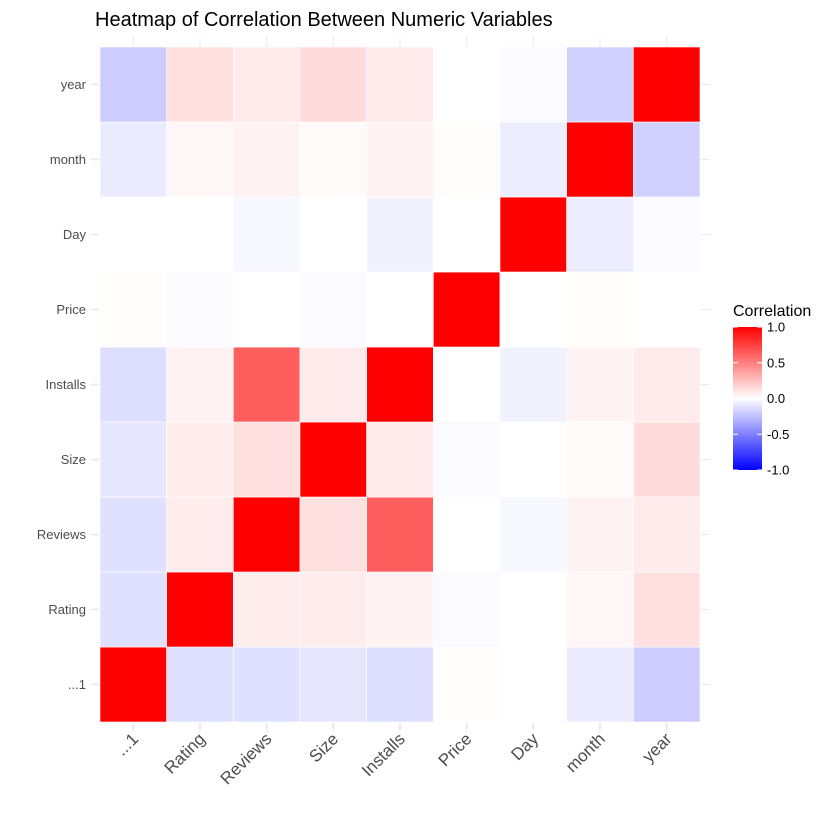 This screenshot has height=840, width=840. What do you see at coordinates (62, 534) in the screenshot?
I see `y-tick-label: Reviews` at bounding box center [62, 534].